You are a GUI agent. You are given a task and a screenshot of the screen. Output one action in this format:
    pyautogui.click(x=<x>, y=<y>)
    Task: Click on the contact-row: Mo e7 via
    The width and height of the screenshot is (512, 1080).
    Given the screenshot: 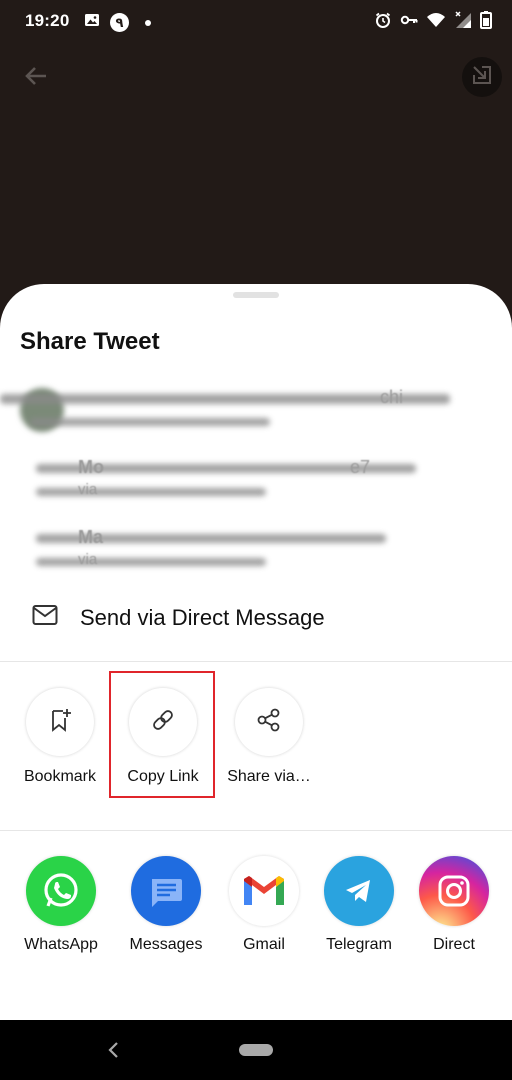 What is the action you would take?
    pyautogui.click(x=256, y=484)
    